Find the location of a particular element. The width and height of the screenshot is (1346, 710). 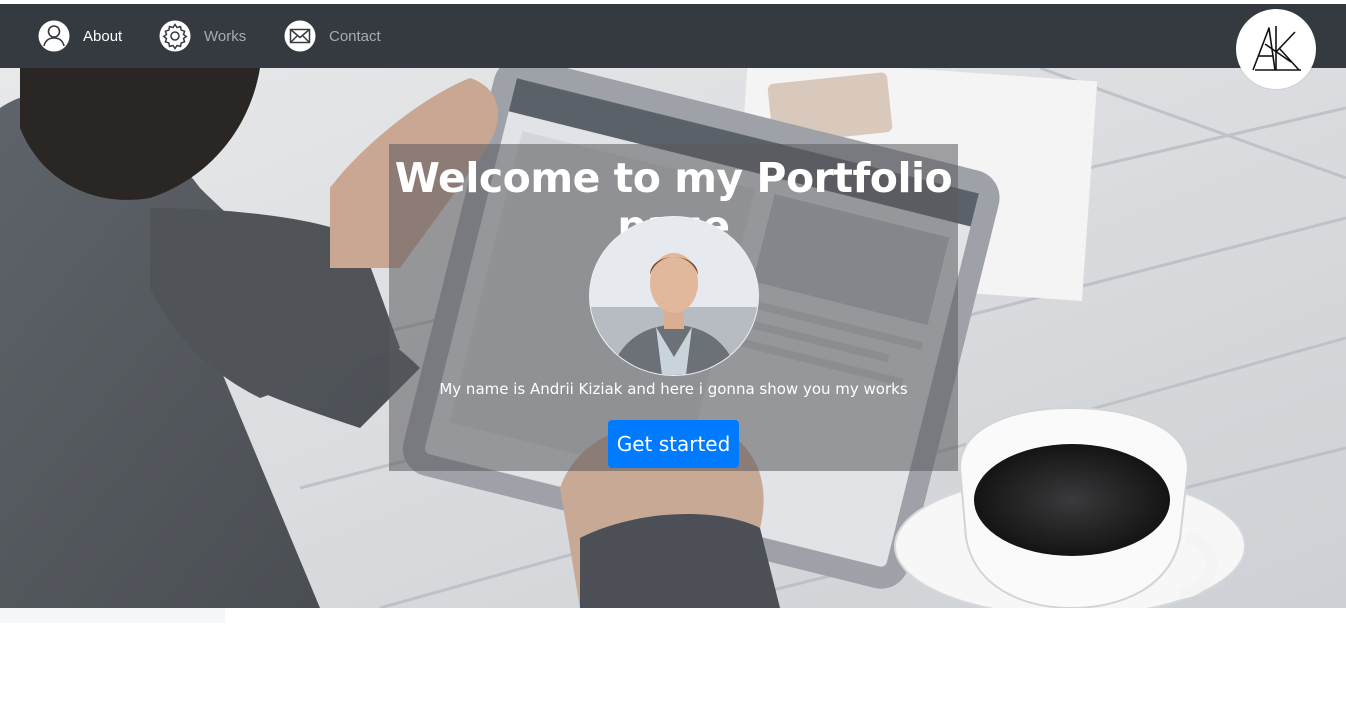

nav-item-about: About is located at coordinates (79, 36).